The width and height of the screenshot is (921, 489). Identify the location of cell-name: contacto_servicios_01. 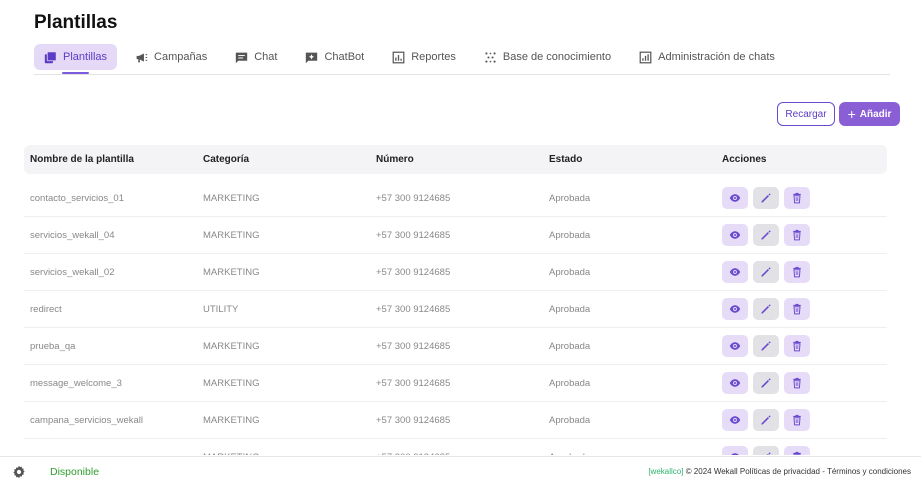
(77, 198).